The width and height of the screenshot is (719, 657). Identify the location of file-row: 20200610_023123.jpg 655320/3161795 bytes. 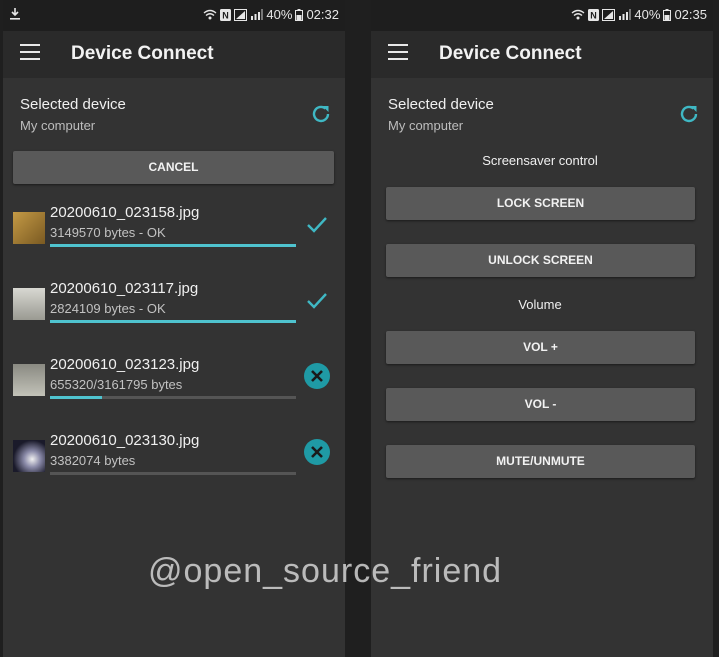
(174, 389).